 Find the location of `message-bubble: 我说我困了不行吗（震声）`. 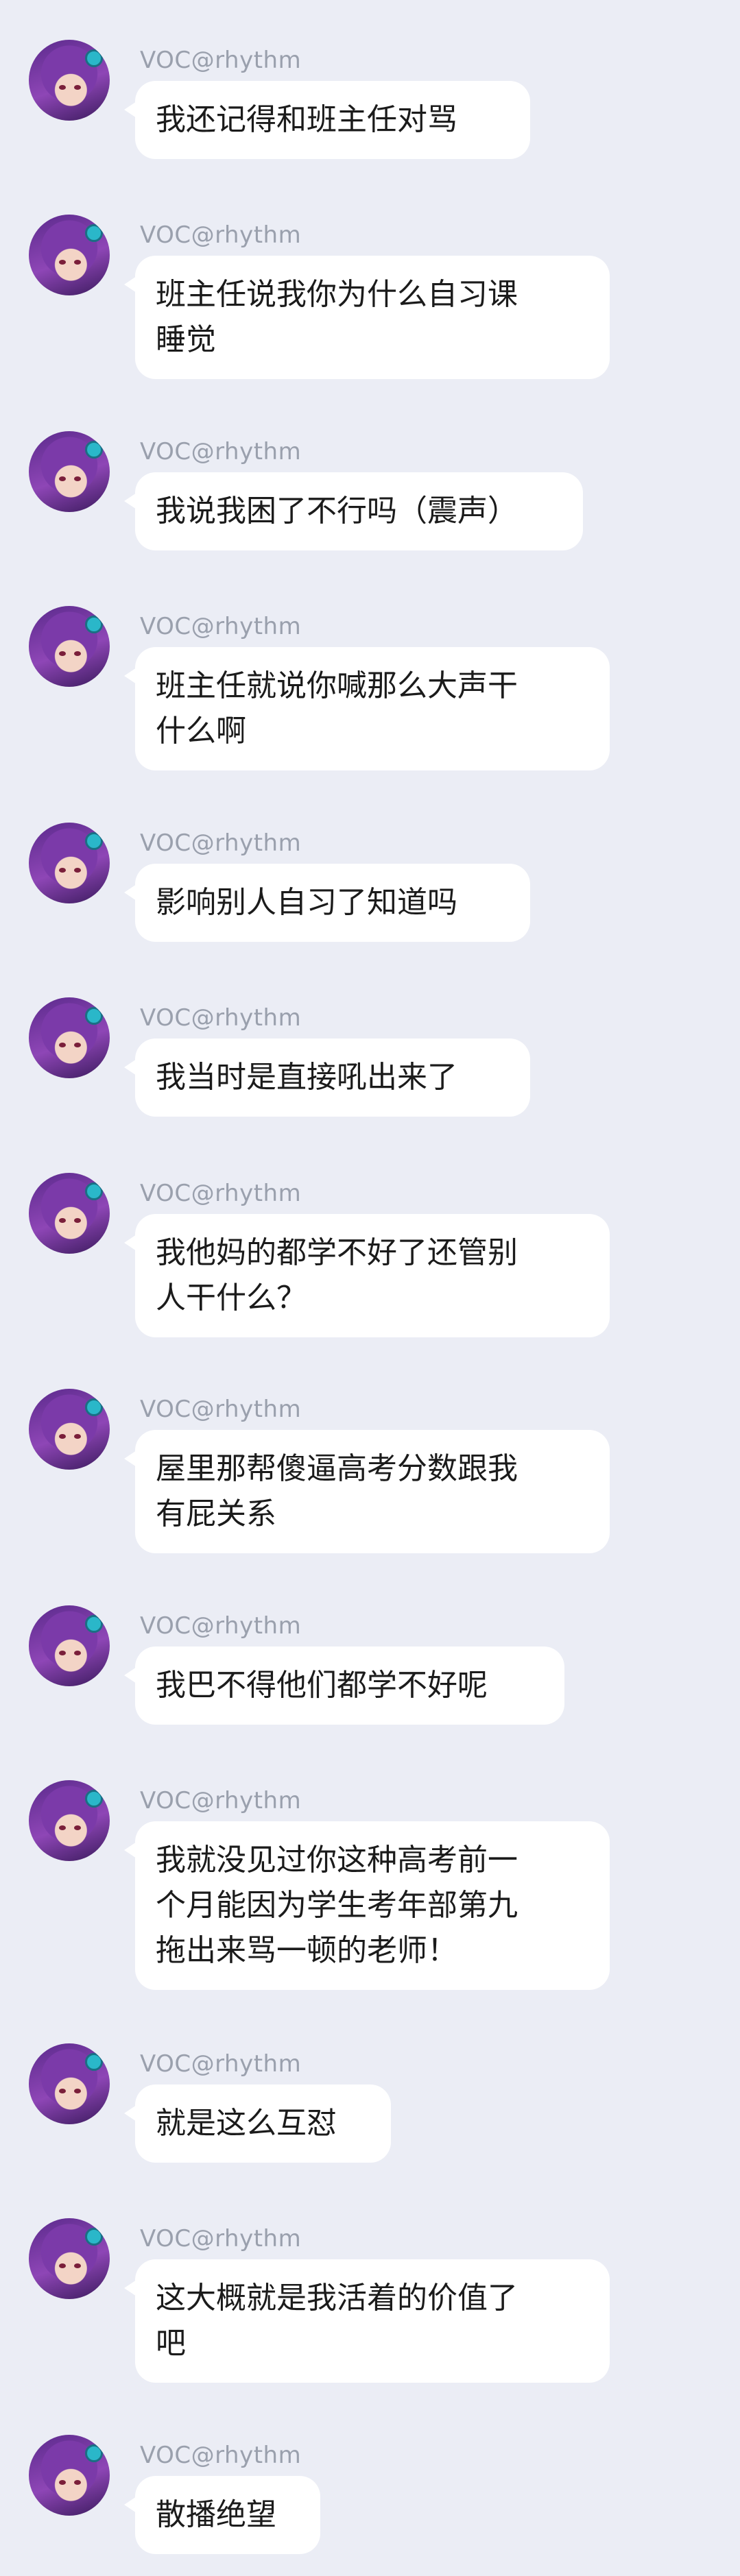

message-bubble: 我说我困了不行吗（震声） is located at coordinates (354, 511).